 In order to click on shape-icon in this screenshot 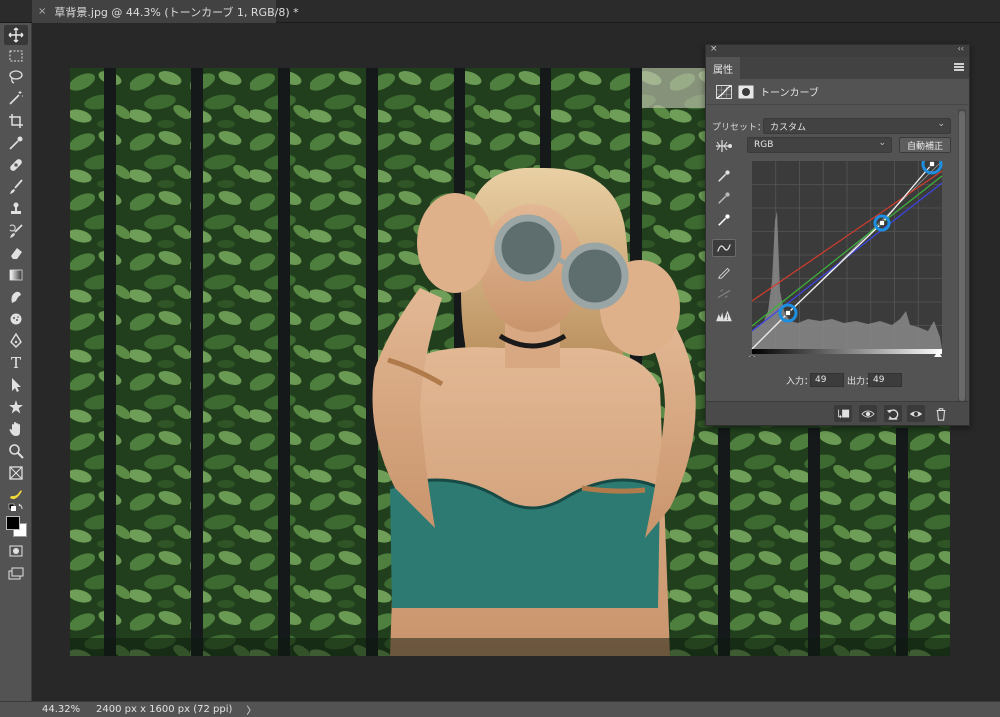, I will do `click(16, 407)`.